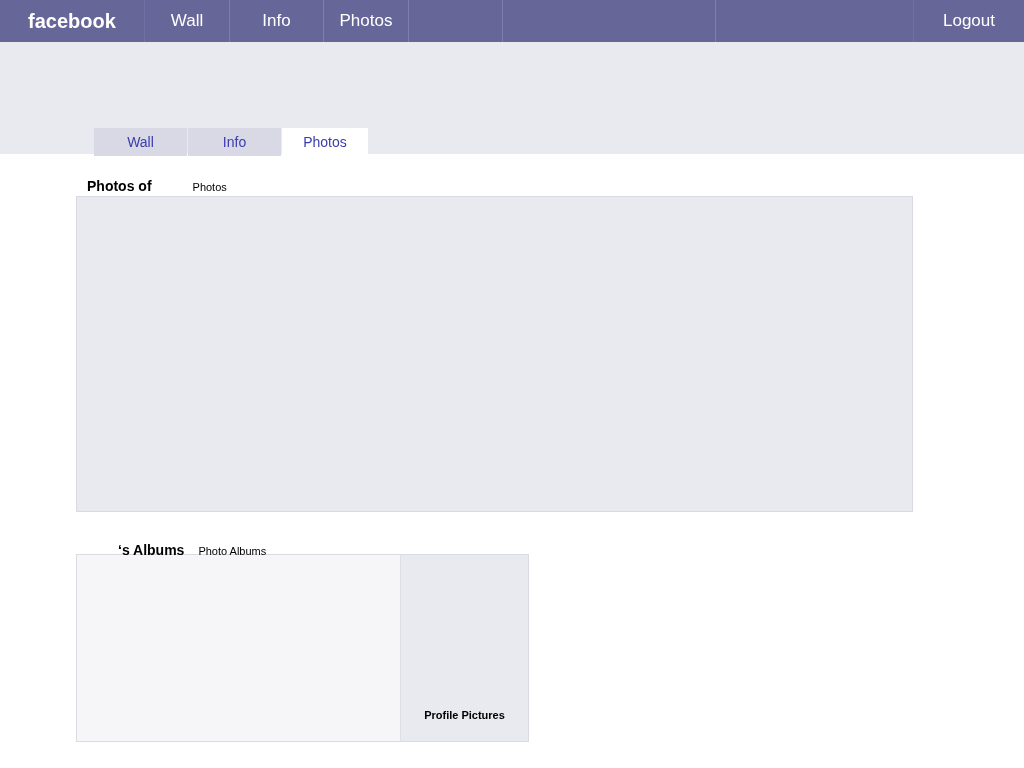 This screenshot has width=1024, height=768. I want to click on section-subtitle: Photos, so click(209, 187).